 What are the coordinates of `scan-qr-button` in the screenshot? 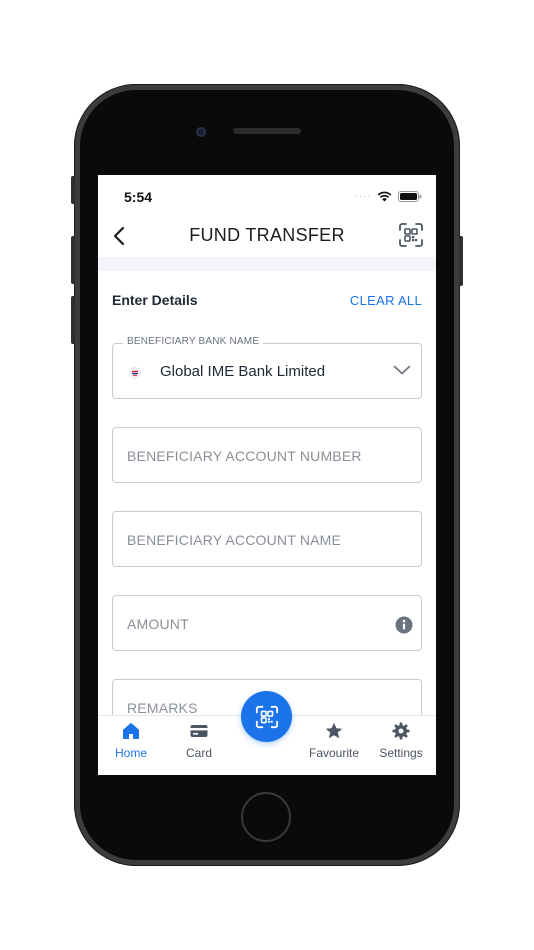 It's located at (411, 235).